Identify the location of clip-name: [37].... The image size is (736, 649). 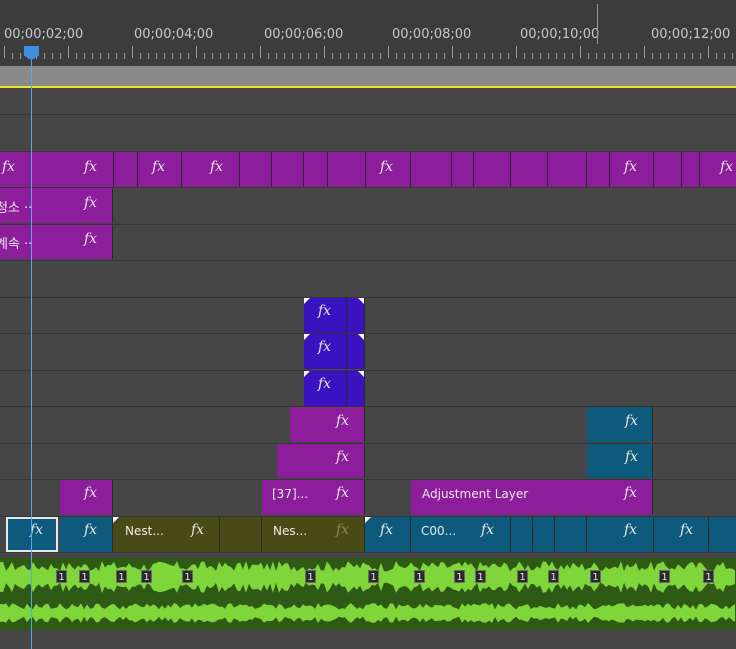
(290, 494).